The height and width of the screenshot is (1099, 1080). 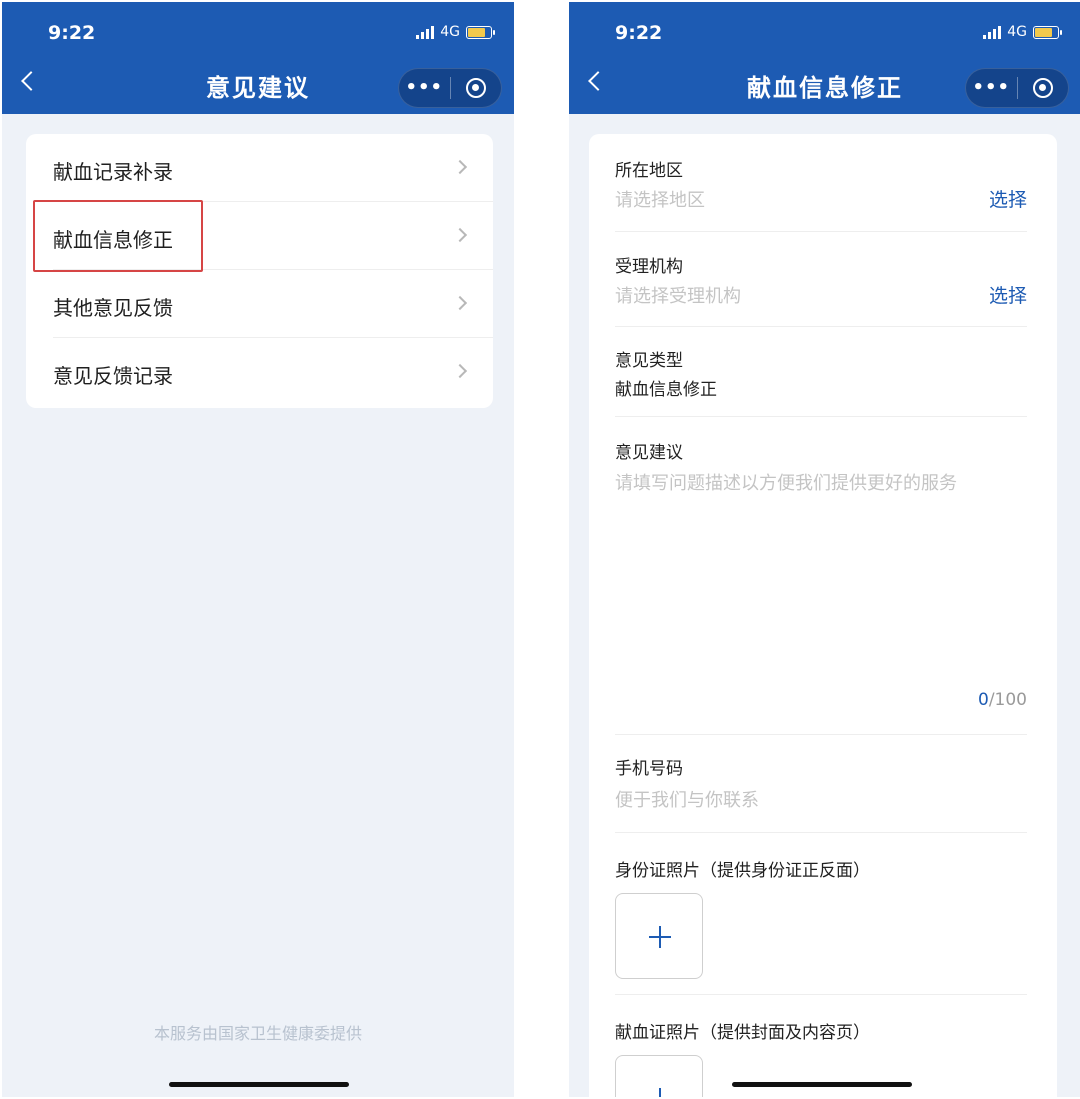 What do you see at coordinates (113, 172) in the screenshot?
I see `menu-item-label: 献血记录补录` at bounding box center [113, 172].